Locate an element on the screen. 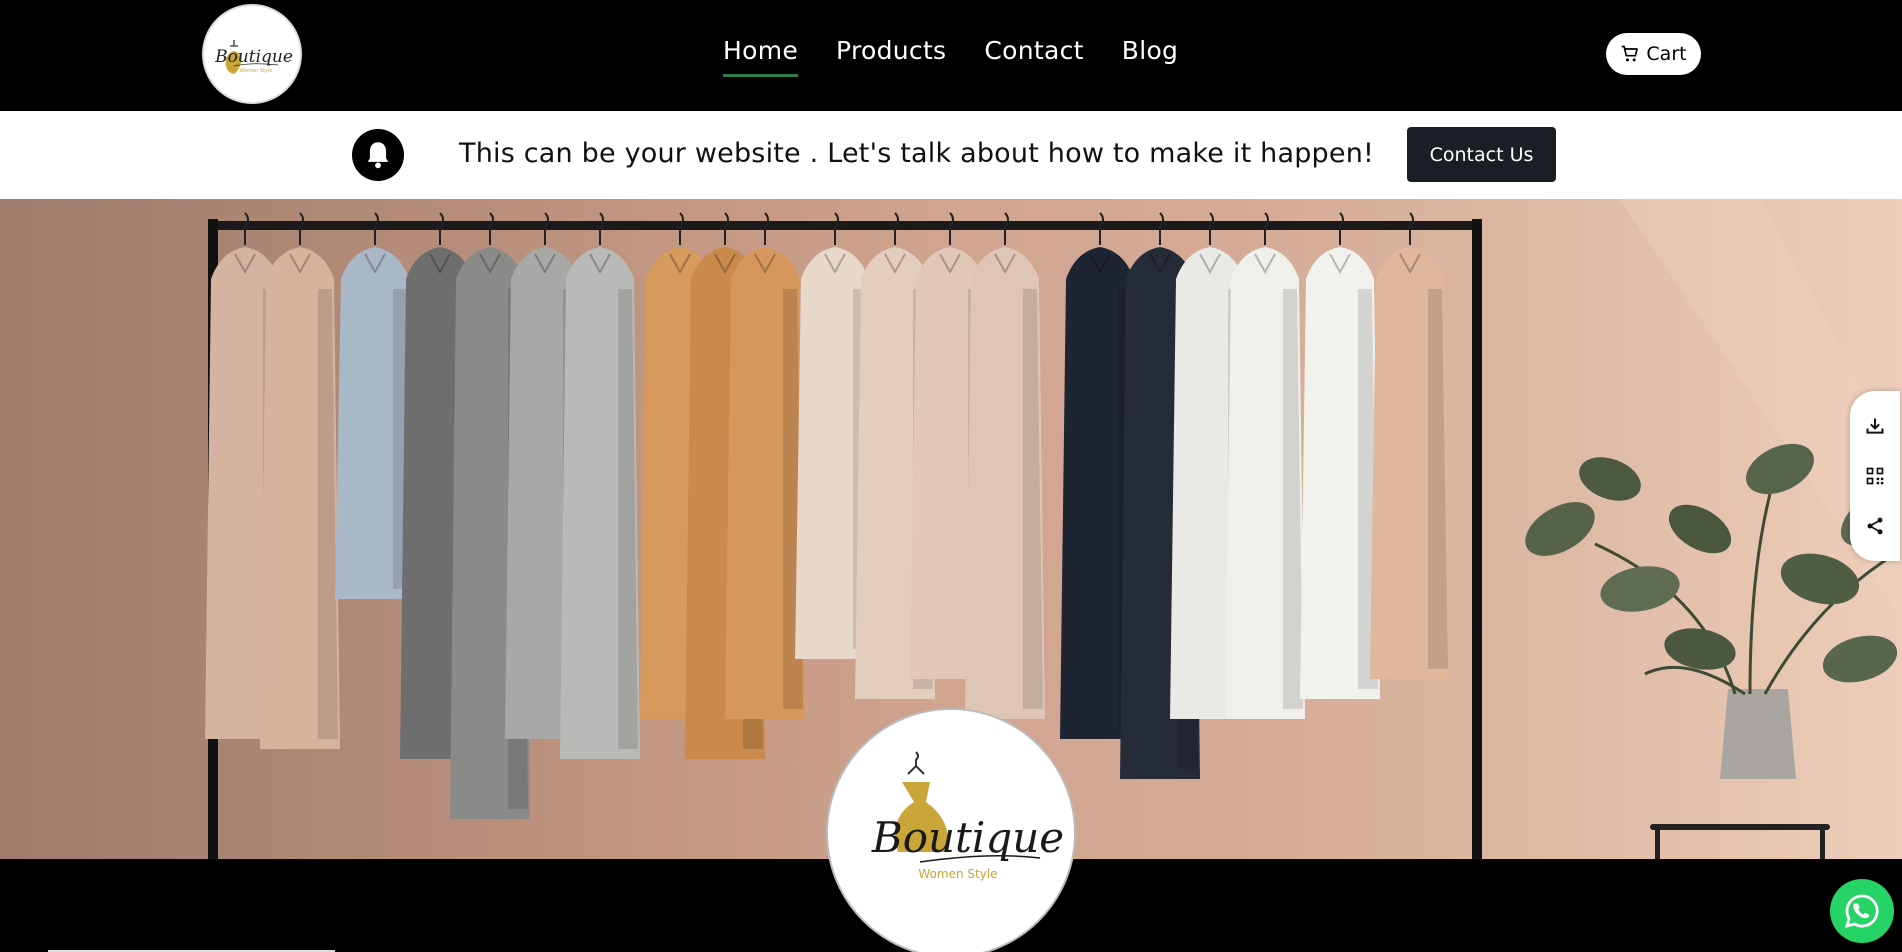 The width and height of the screenshot is (1902, 952). hero-logo: Boutique Women Style is located at coordinates (951, 830).